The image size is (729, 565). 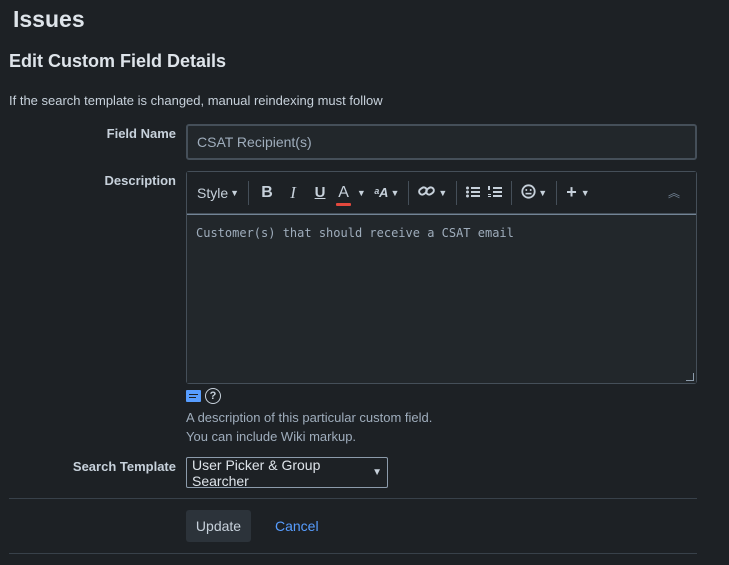 What do you see at coordinates (218, 526) in the screenshot?
I see `update-button: Update` at bounding box center [218, 526].